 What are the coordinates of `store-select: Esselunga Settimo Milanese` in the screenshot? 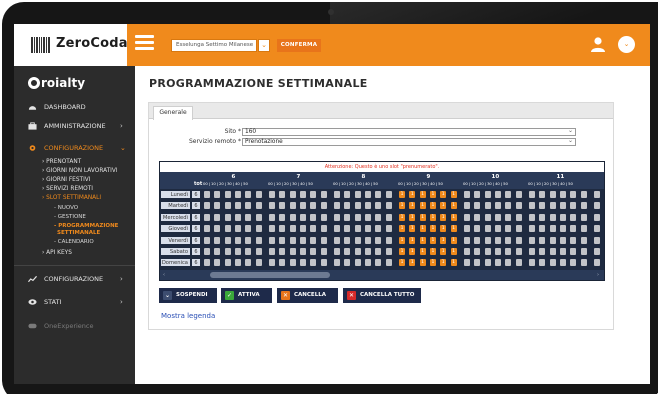 It's located at (214, 45).